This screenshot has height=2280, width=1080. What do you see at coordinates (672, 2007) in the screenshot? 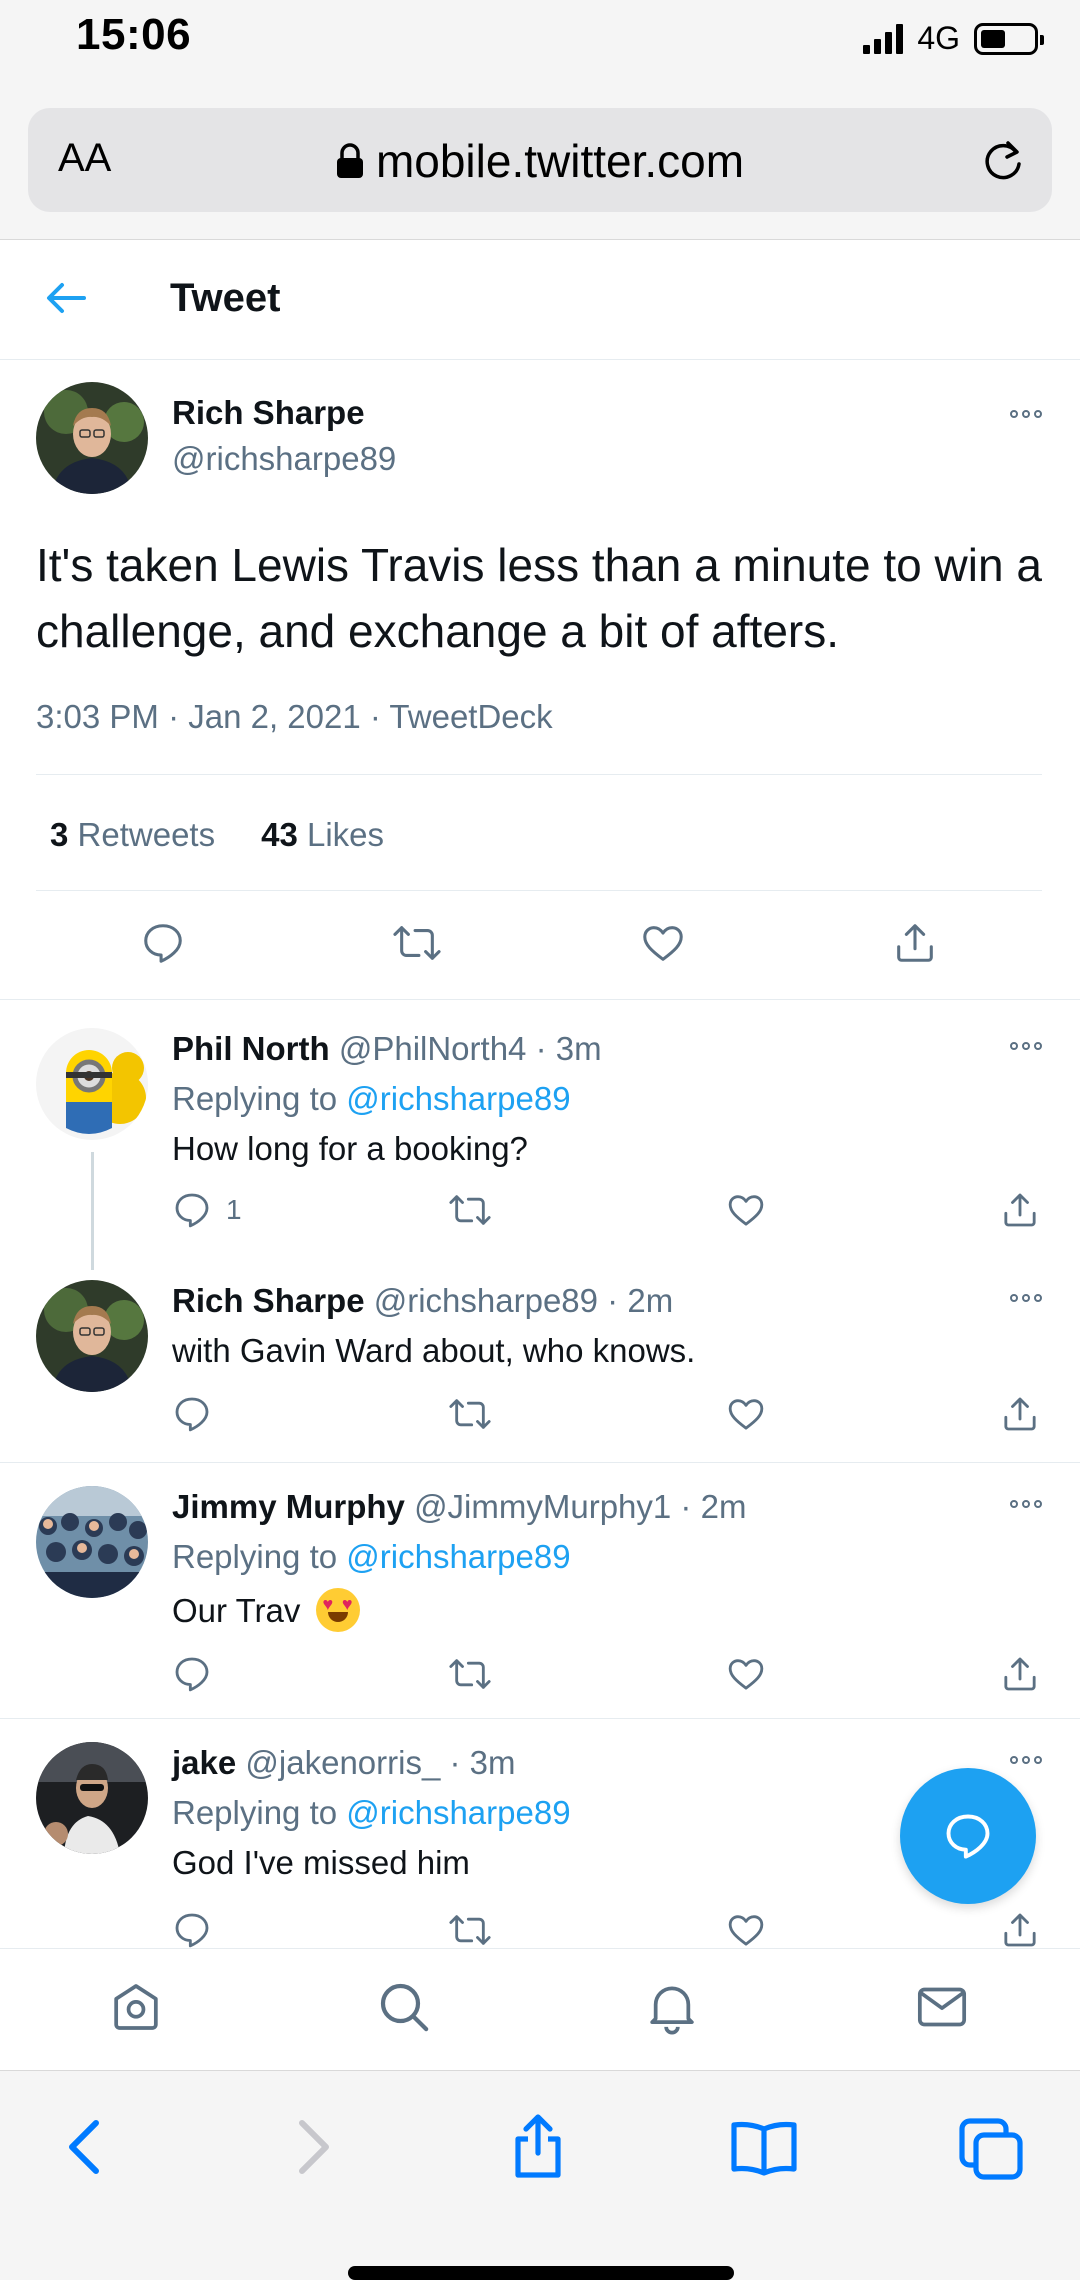
I see `notifications-icon` at bounding box center [672, 2007].